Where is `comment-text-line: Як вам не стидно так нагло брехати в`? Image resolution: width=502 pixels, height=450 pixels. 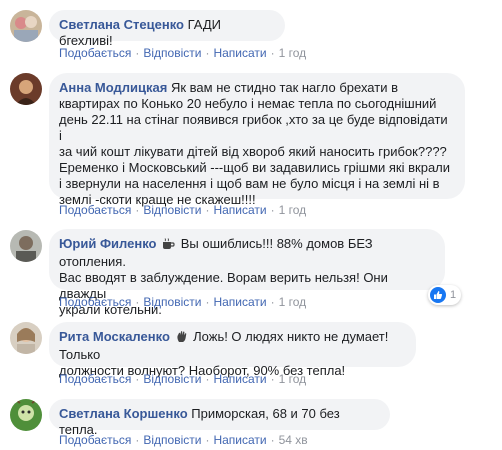 comment-text-line: Як вам не стидно так нагло брехати в is located at coordinates (282, 87).